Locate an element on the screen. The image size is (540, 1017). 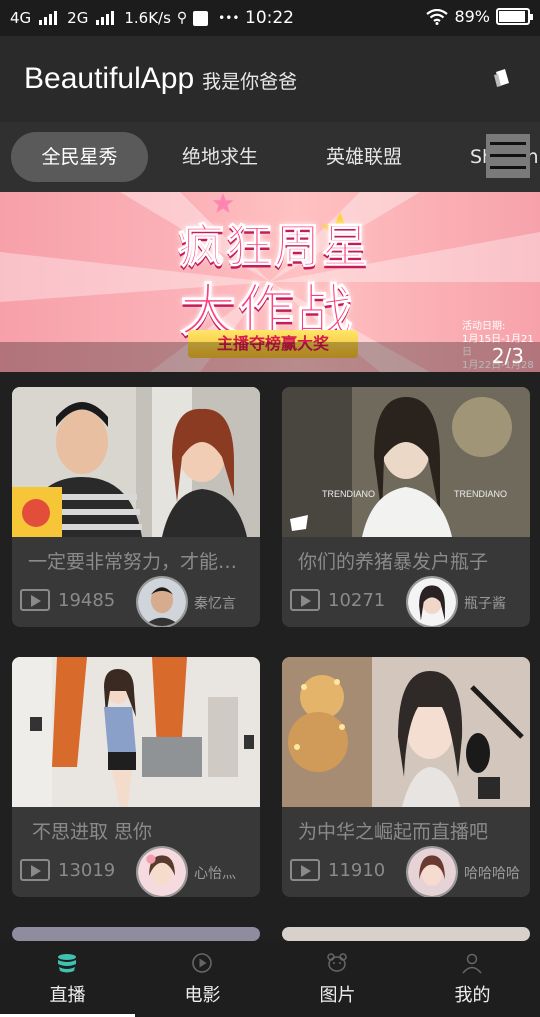
anchor-name: 秦忆言 is located at coordinates (215, 604).